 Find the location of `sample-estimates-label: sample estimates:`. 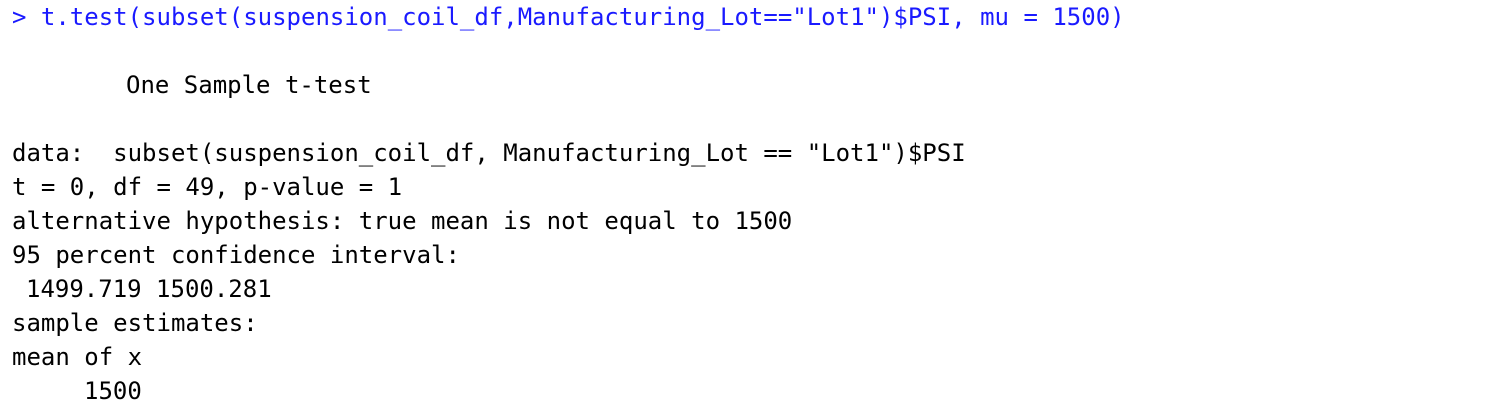

sample-estimates-label: sample estimates: is located at coordinates (135, 323).